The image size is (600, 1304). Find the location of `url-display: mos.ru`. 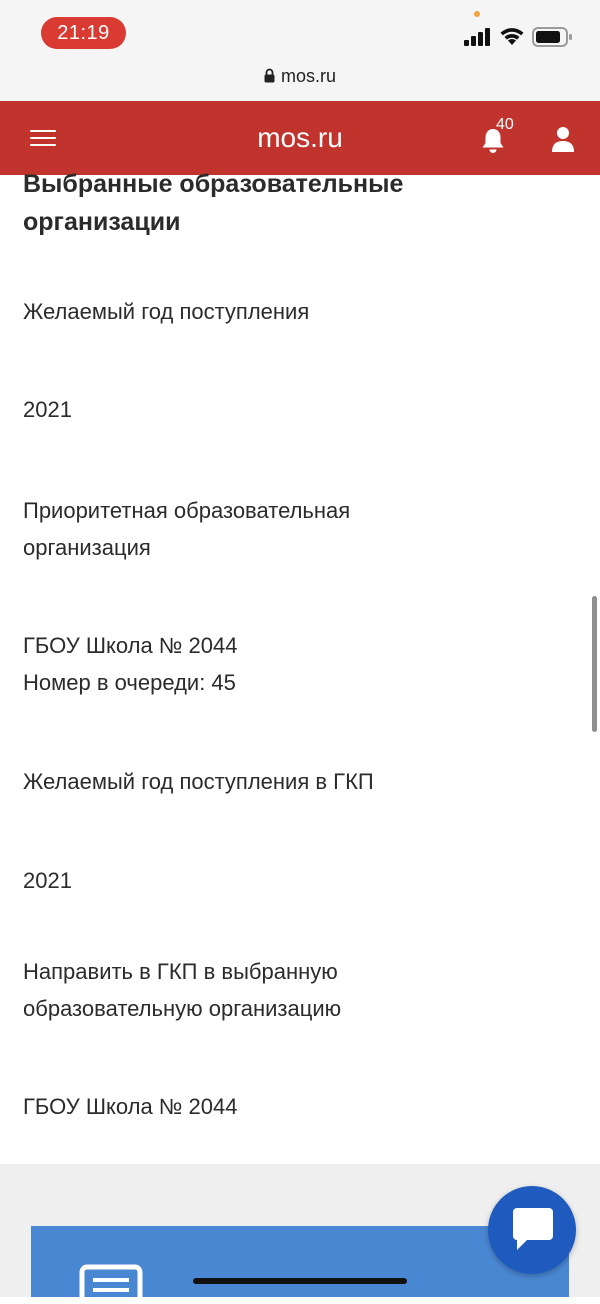

url-display: mos.ru is located at coordinates (300, 76).